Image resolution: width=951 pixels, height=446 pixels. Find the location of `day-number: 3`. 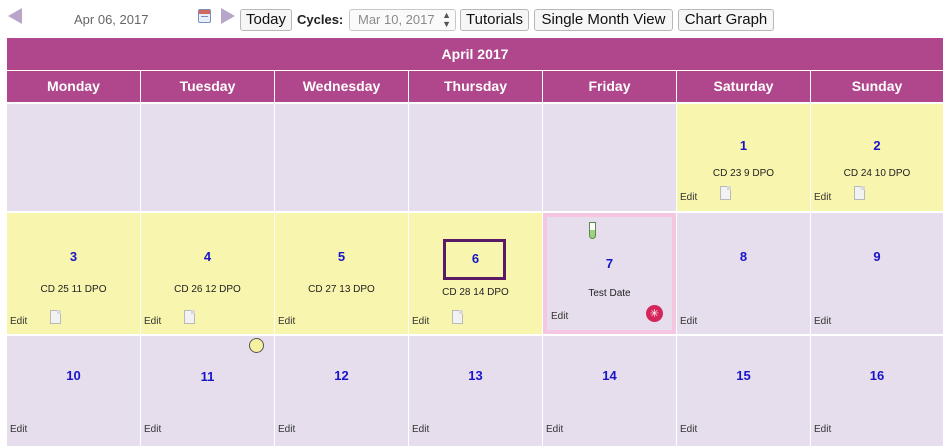

day-number: 3 is located at coordinates (73, 256).